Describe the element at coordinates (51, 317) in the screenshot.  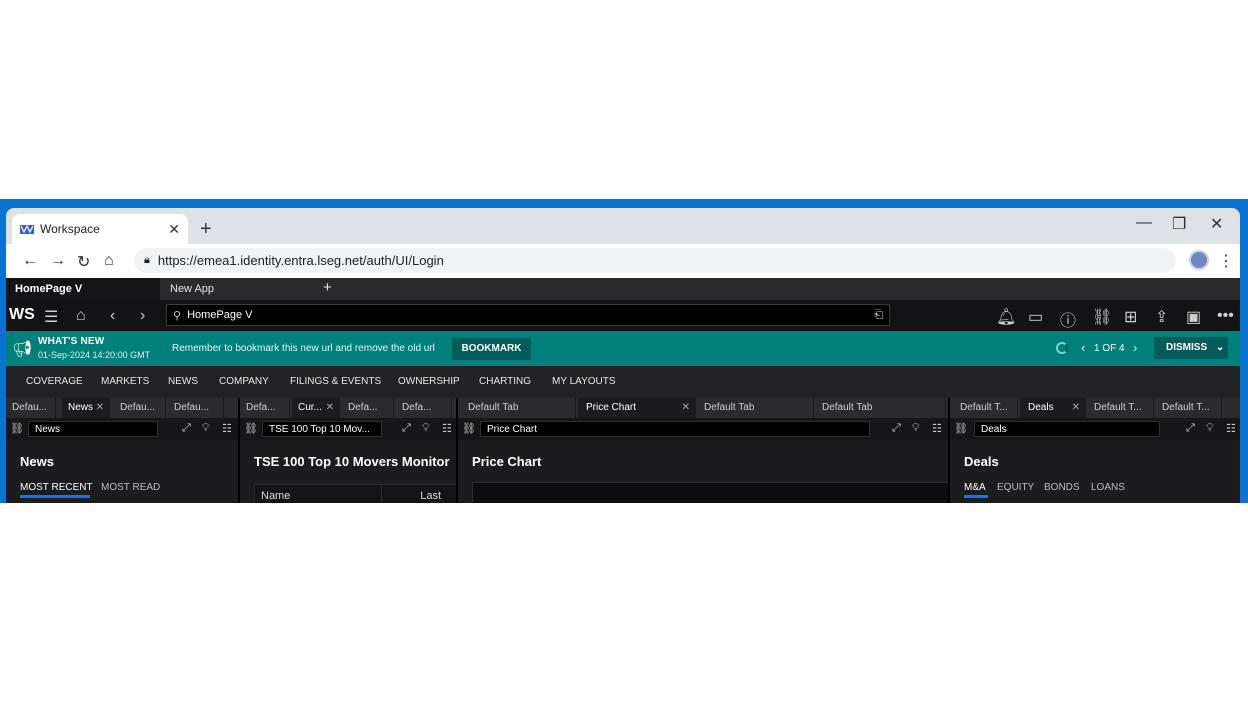
I see `hamburger-menu-icon: ☰` at that location.